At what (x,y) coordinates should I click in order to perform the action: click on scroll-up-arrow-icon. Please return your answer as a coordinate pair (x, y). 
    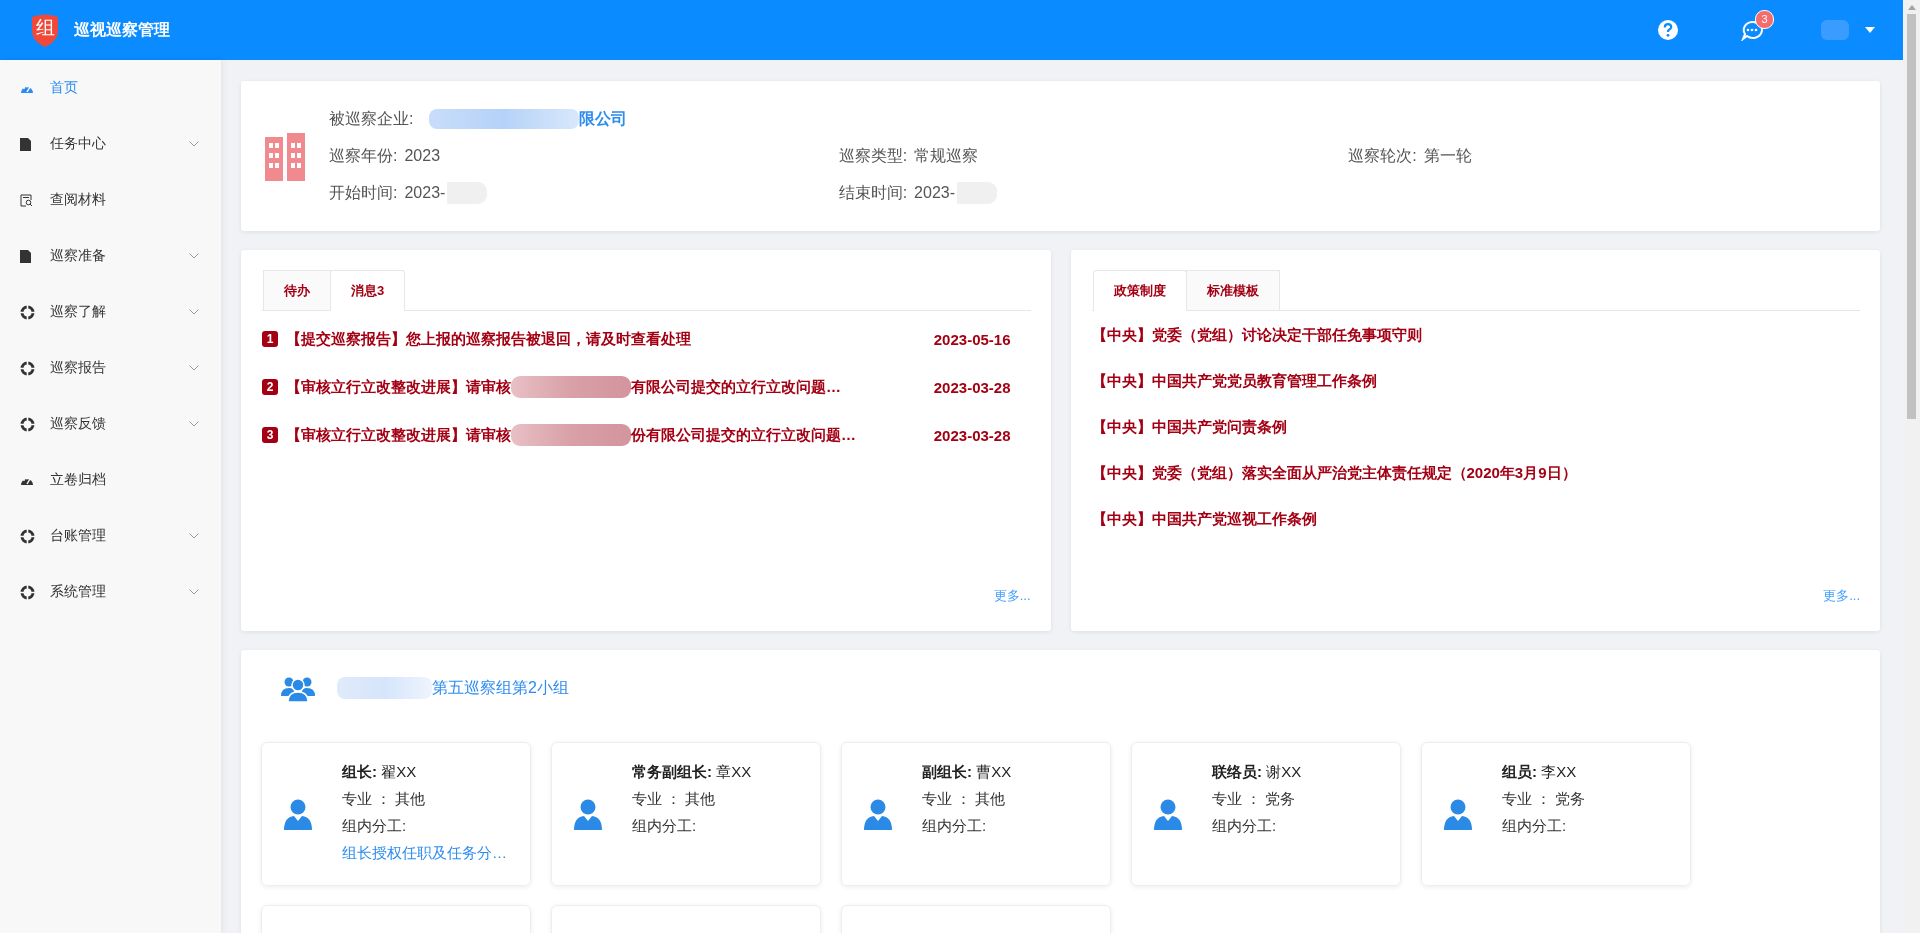
    Looking at the image, I should click on (1911, 7).